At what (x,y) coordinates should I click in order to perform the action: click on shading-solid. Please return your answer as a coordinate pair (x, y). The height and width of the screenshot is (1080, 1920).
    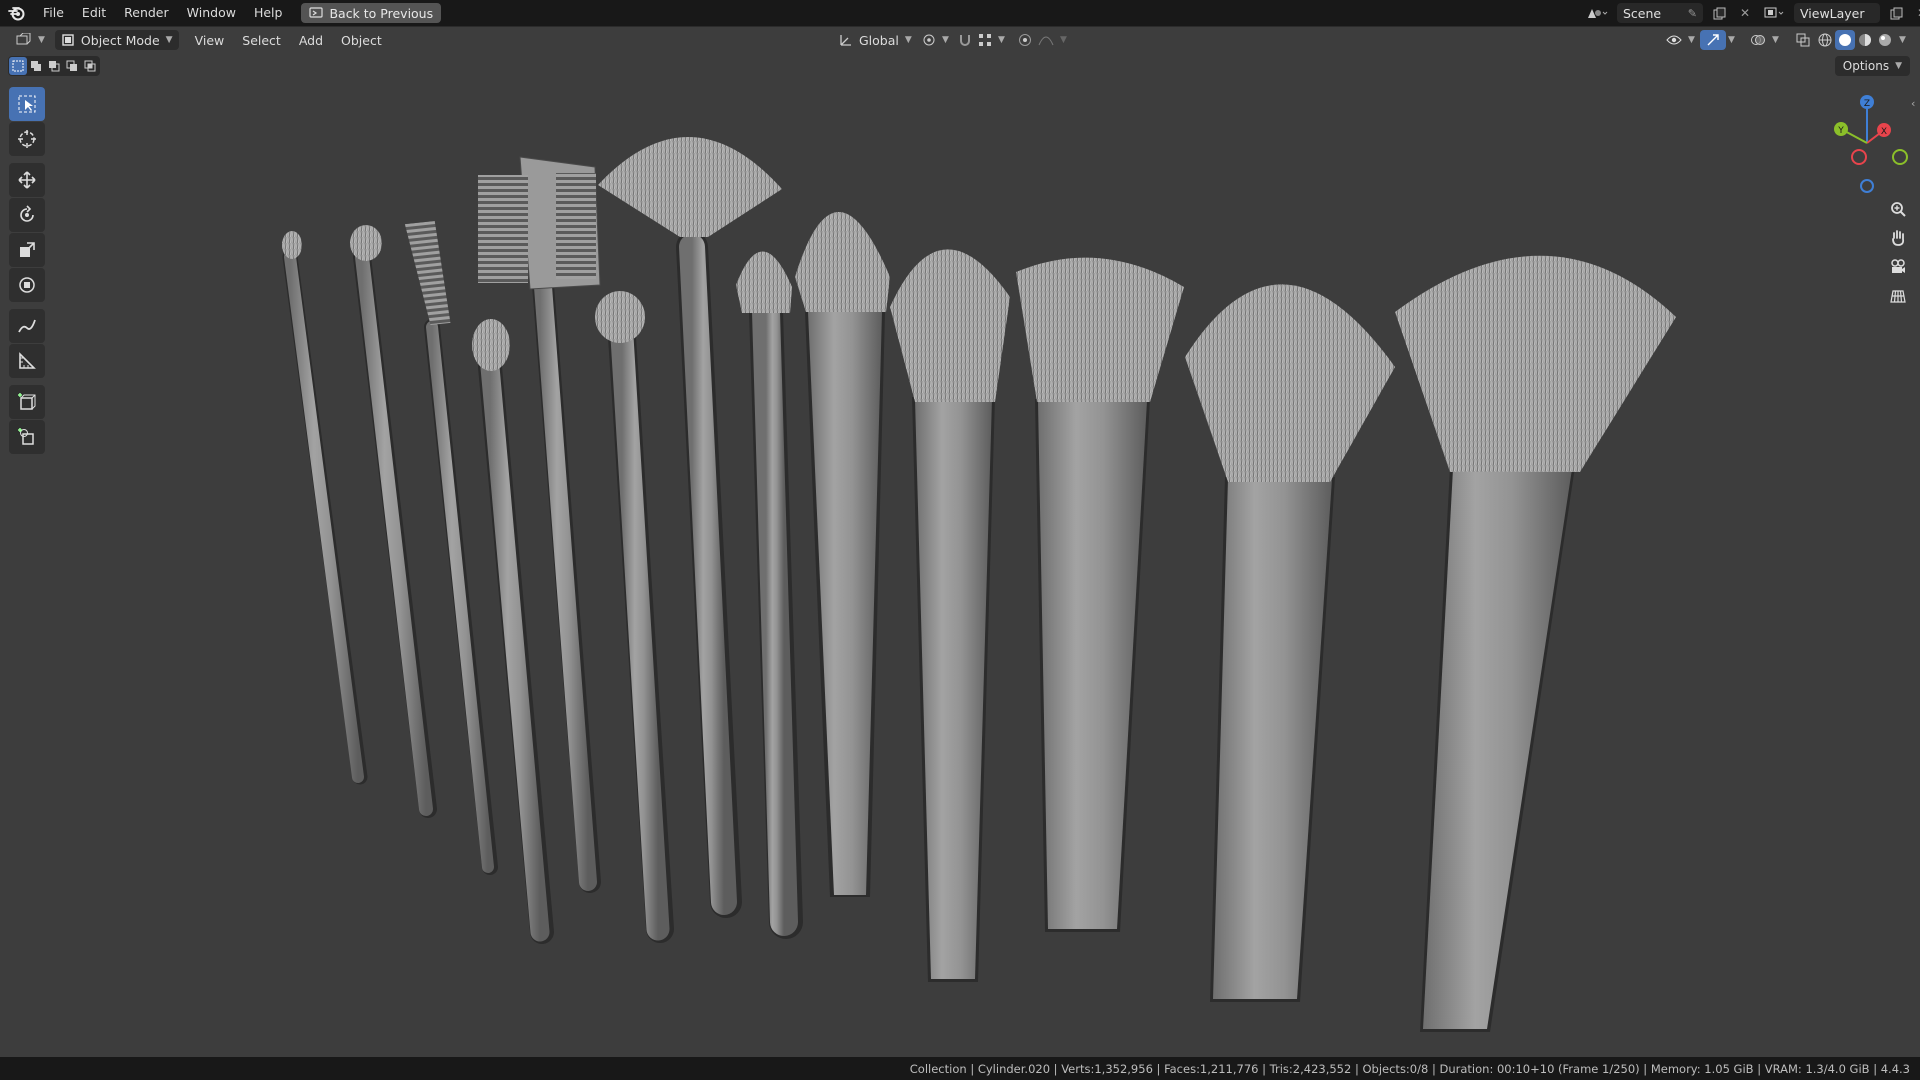
    Looking at the image, I should click on (1845, 40).